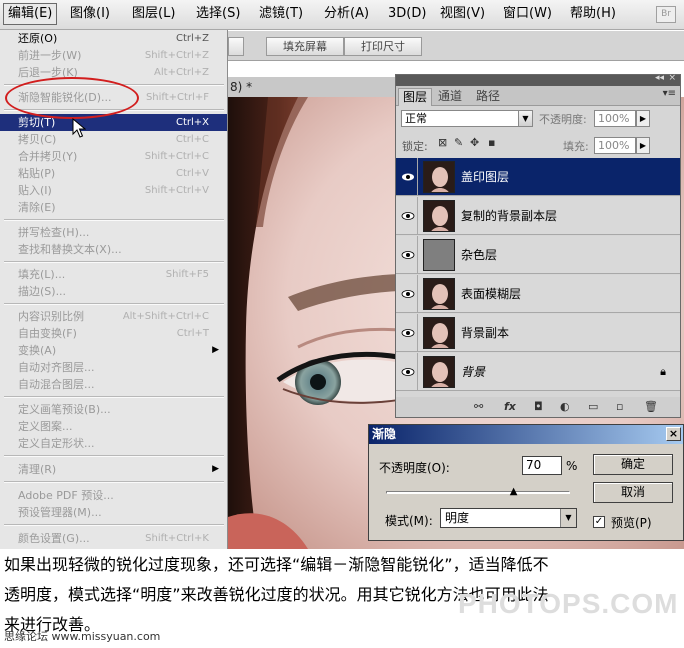  Describe the element at coordinates (113, 350) in the screenshot. I see `menu-item-transform: 变换(A) ▶` at that location.